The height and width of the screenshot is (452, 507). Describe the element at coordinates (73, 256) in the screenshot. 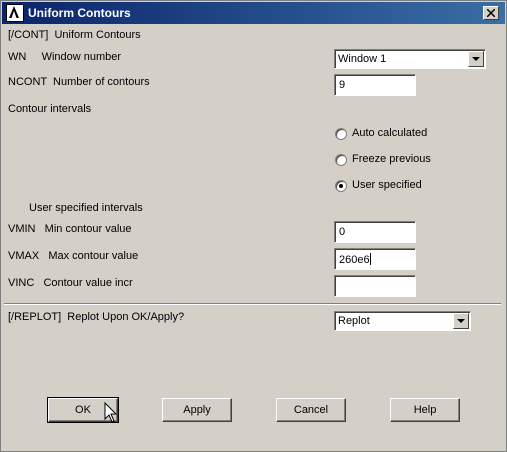

I see `vmax-label: VMAX Max contour value` at that location.